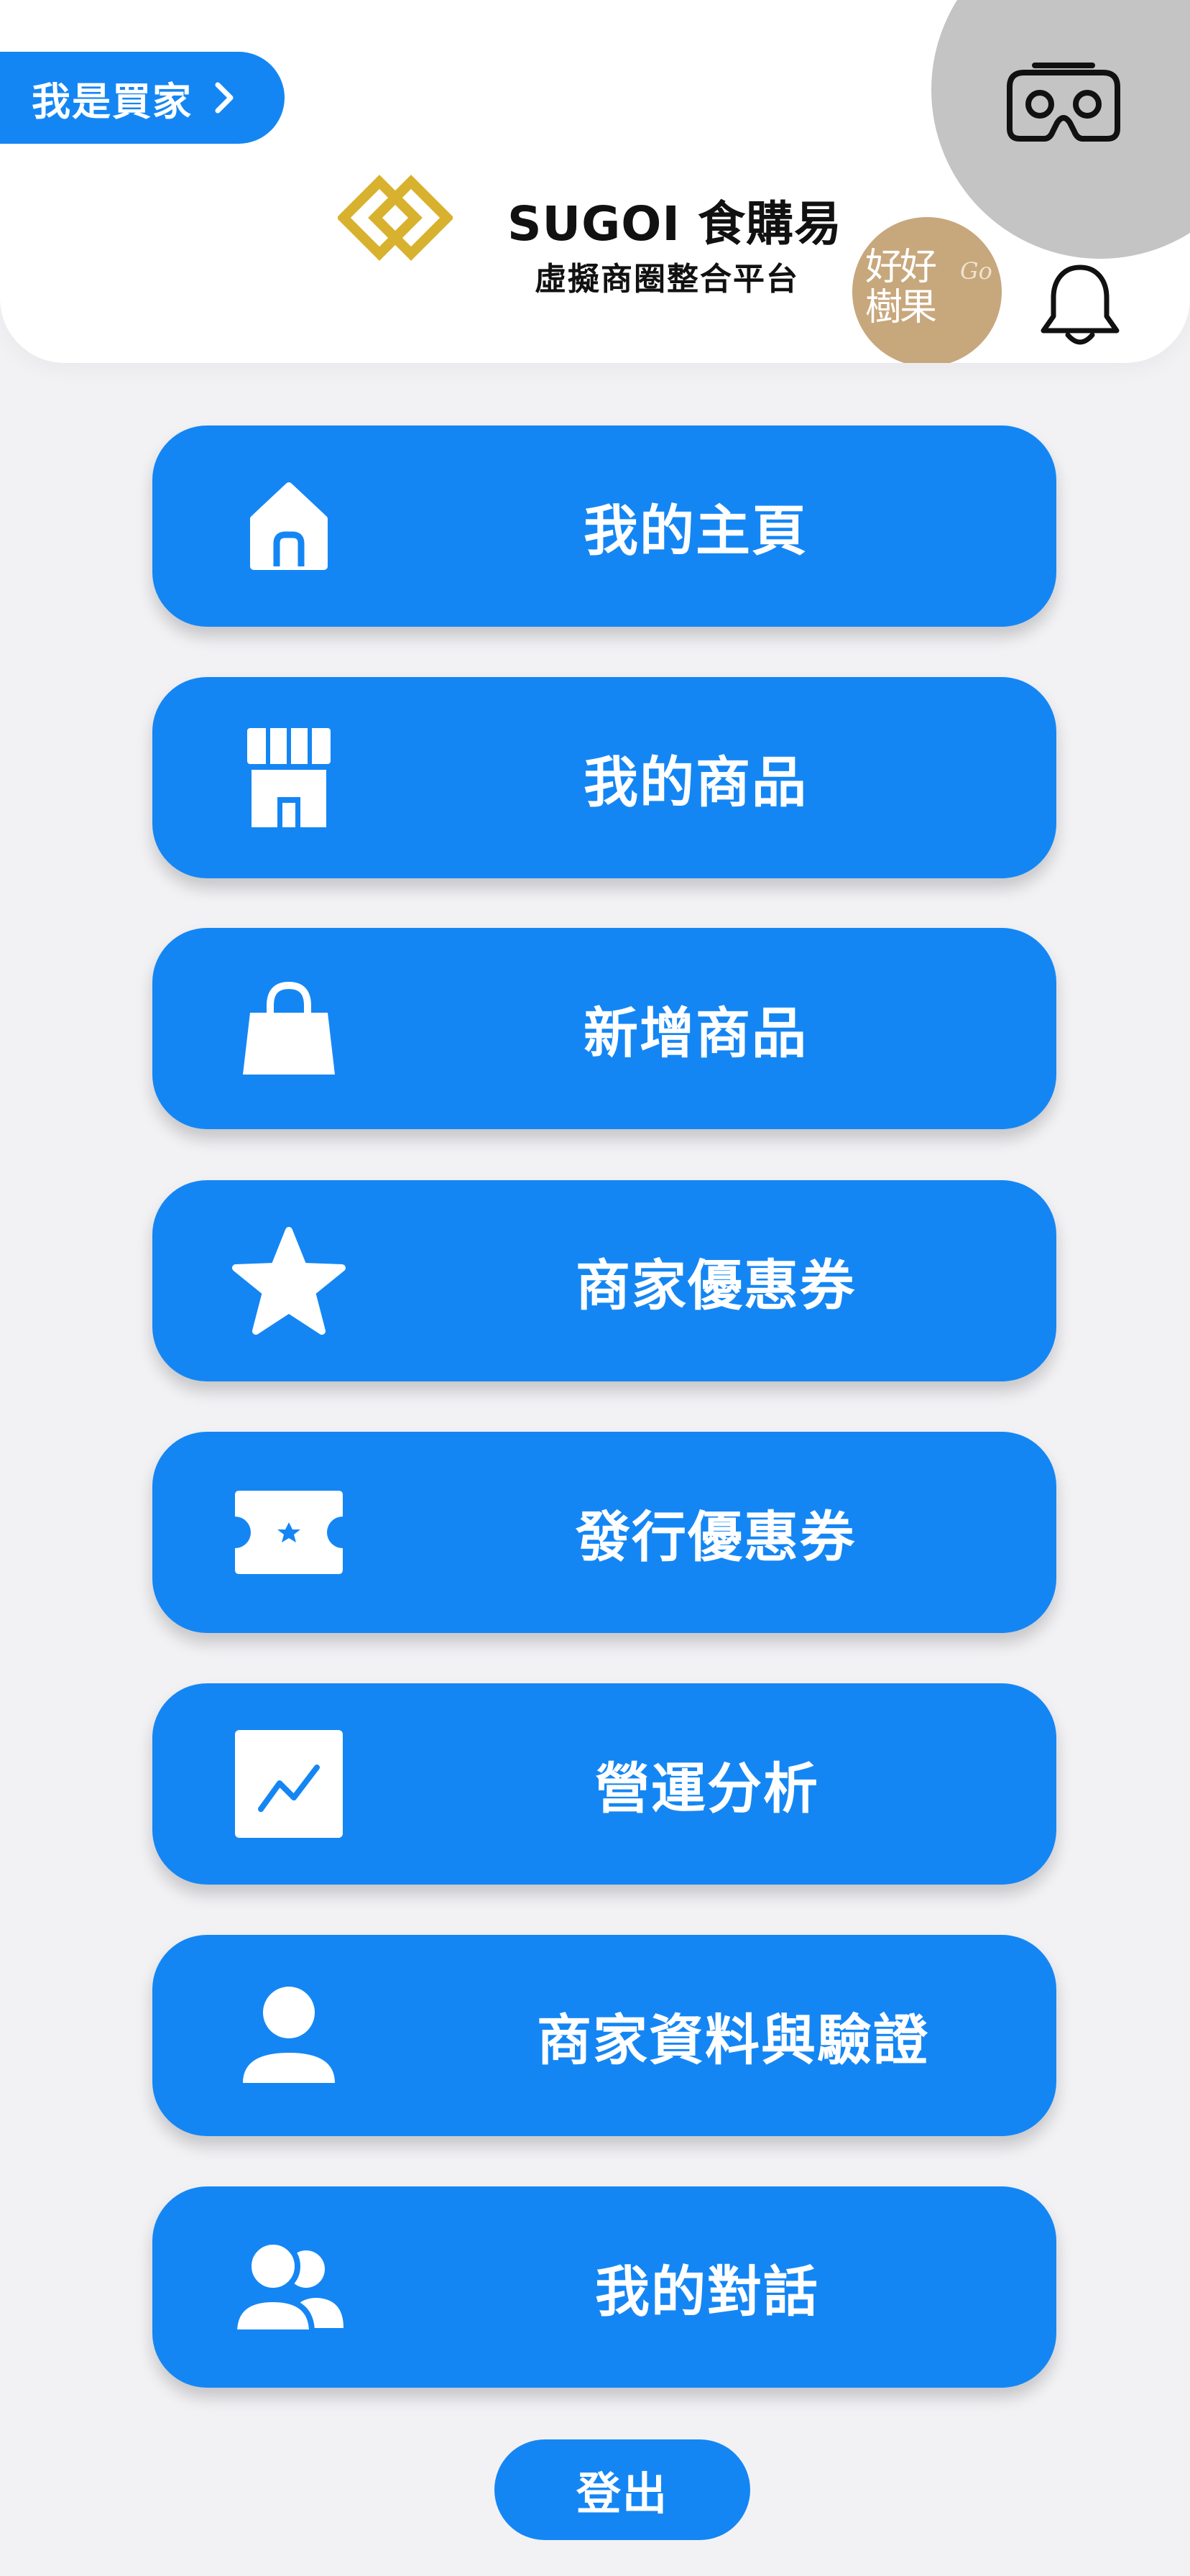 The width and height of the screenshot is (1190, 2576). Describe the element at coordinates (1063, 105) in the screenshot. I see `vr-headset-icon` at that location.